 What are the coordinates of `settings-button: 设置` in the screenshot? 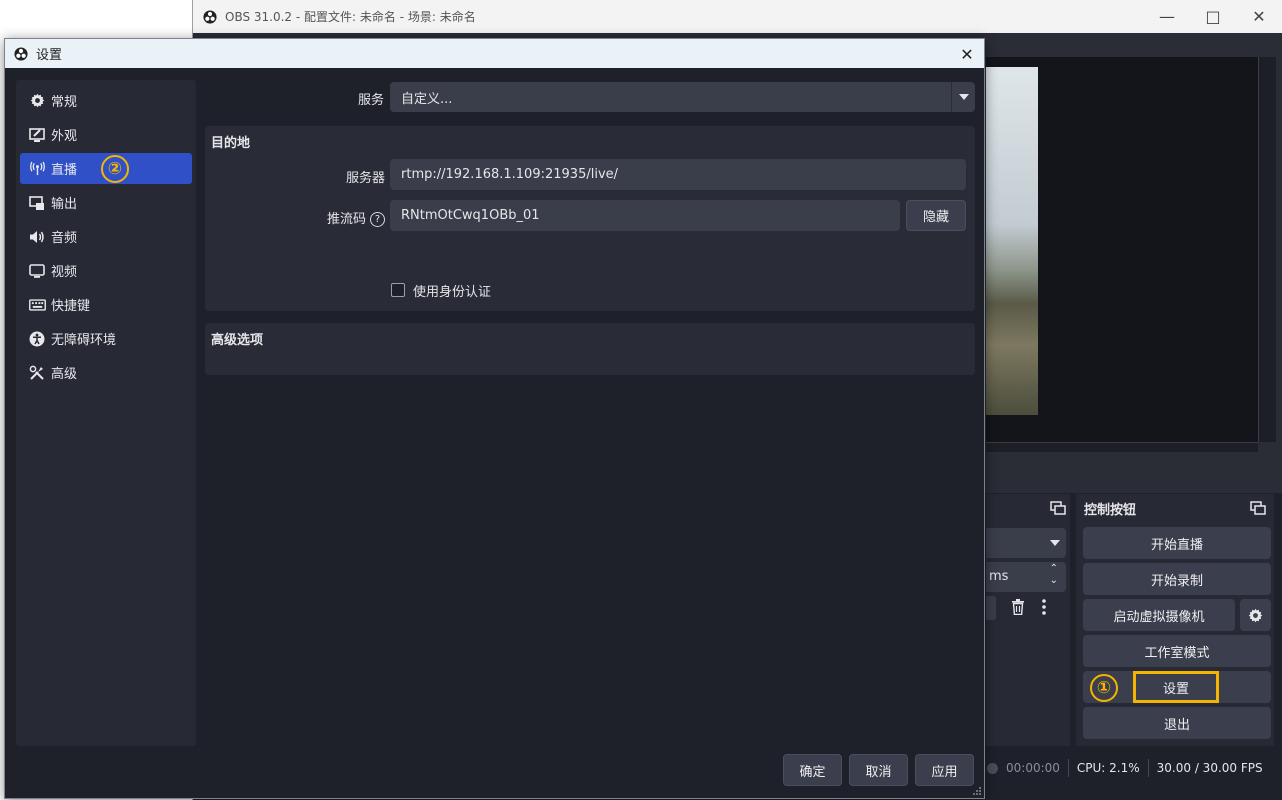 It's located at (1176, 687).